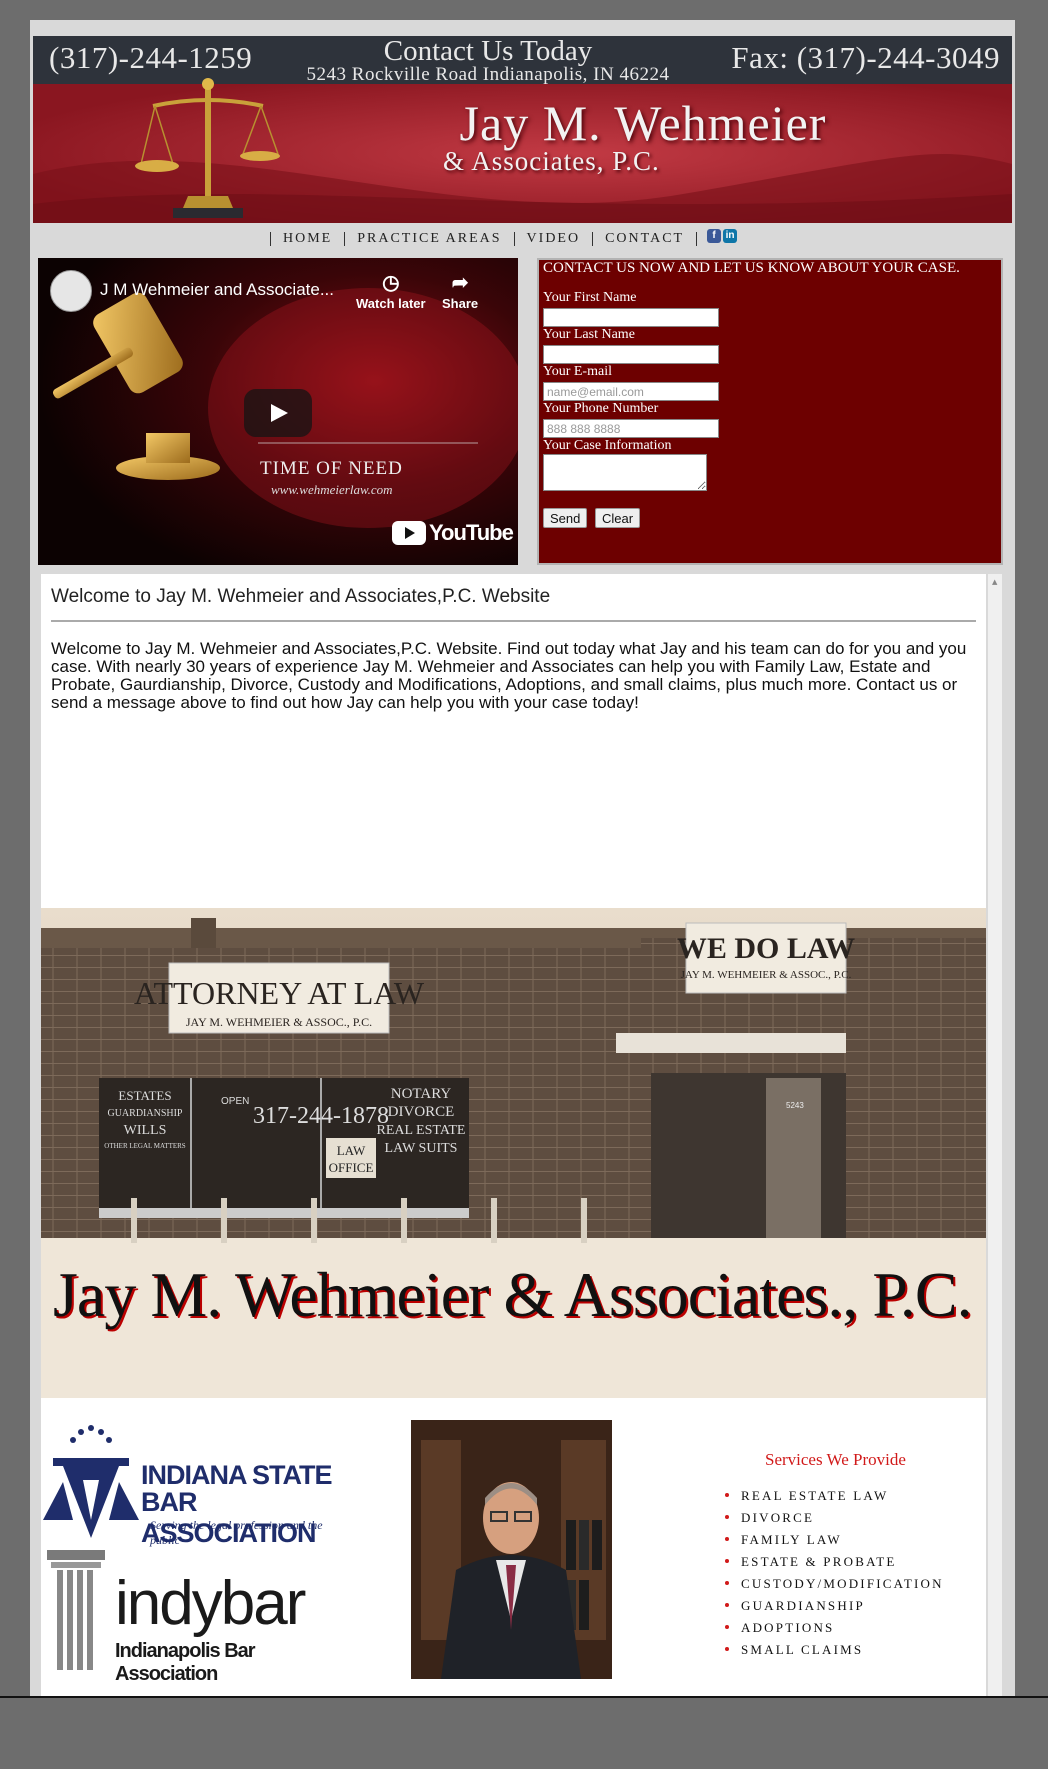 Image resolution: width=1048 pixels, height=1769 pixels. Describe the element at coordinates (235, 1101) in the screenshot. I see `window-open-sign: OPEN` at that location.